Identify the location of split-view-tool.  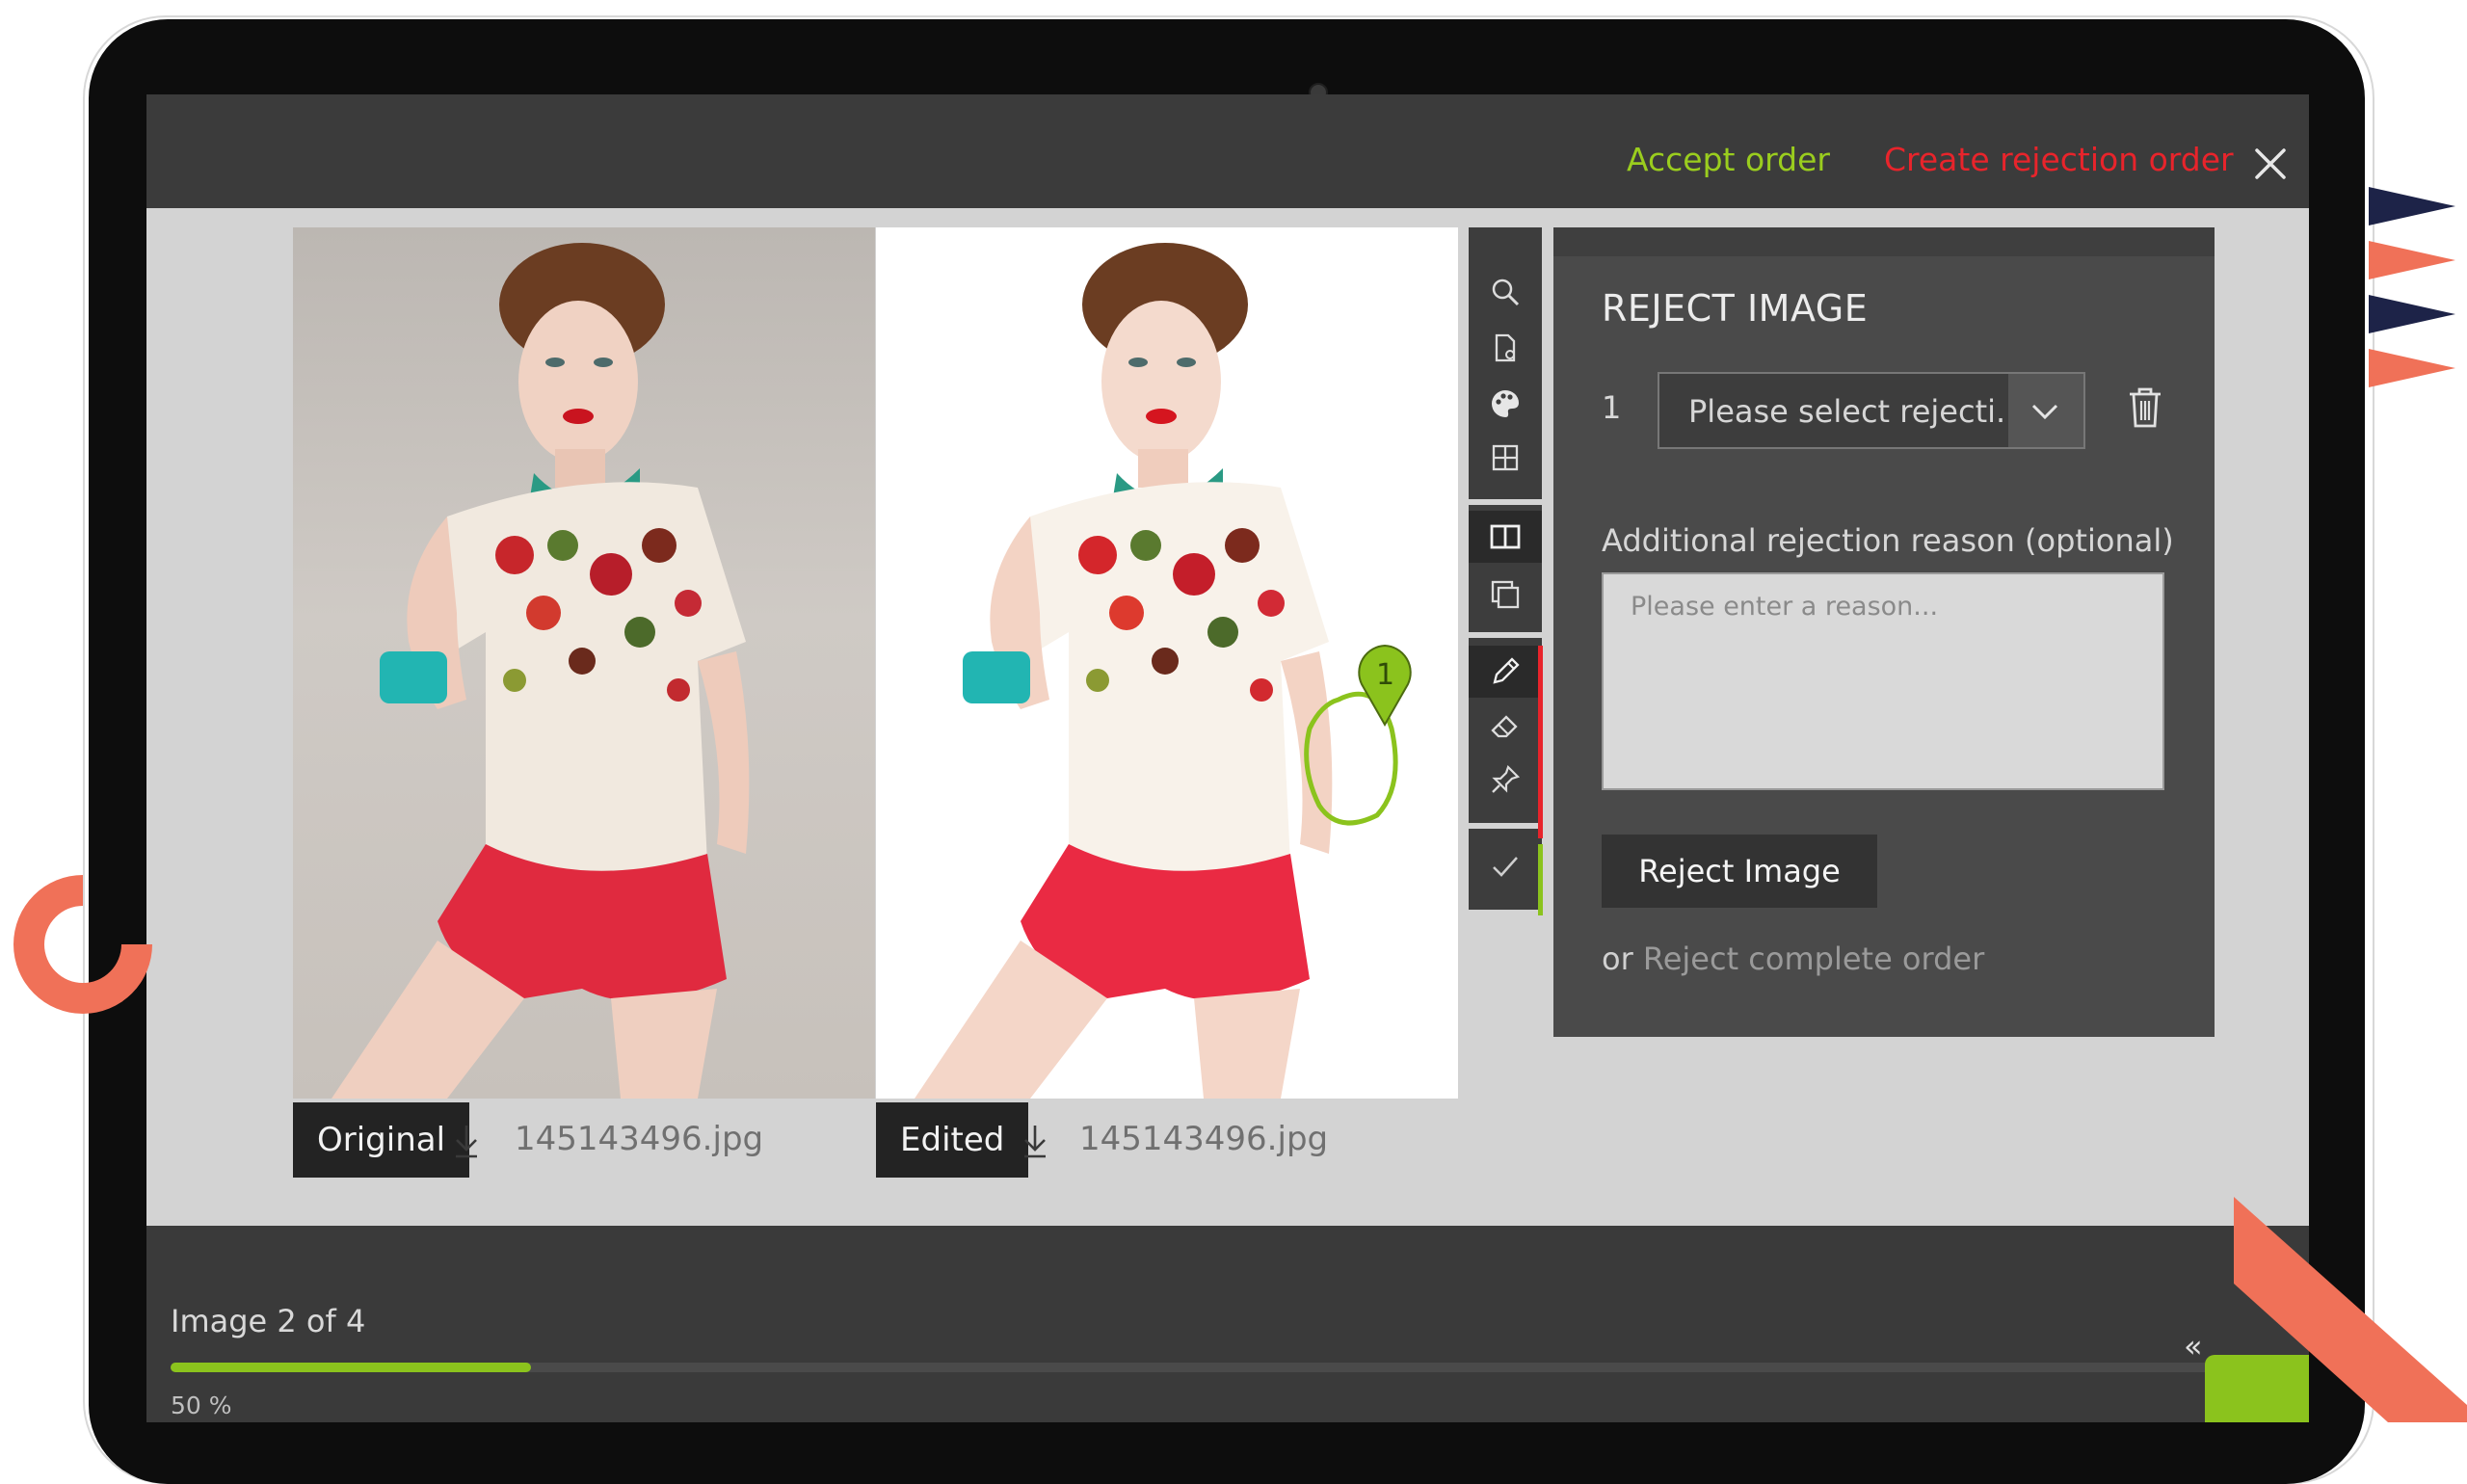
(1505, 537).